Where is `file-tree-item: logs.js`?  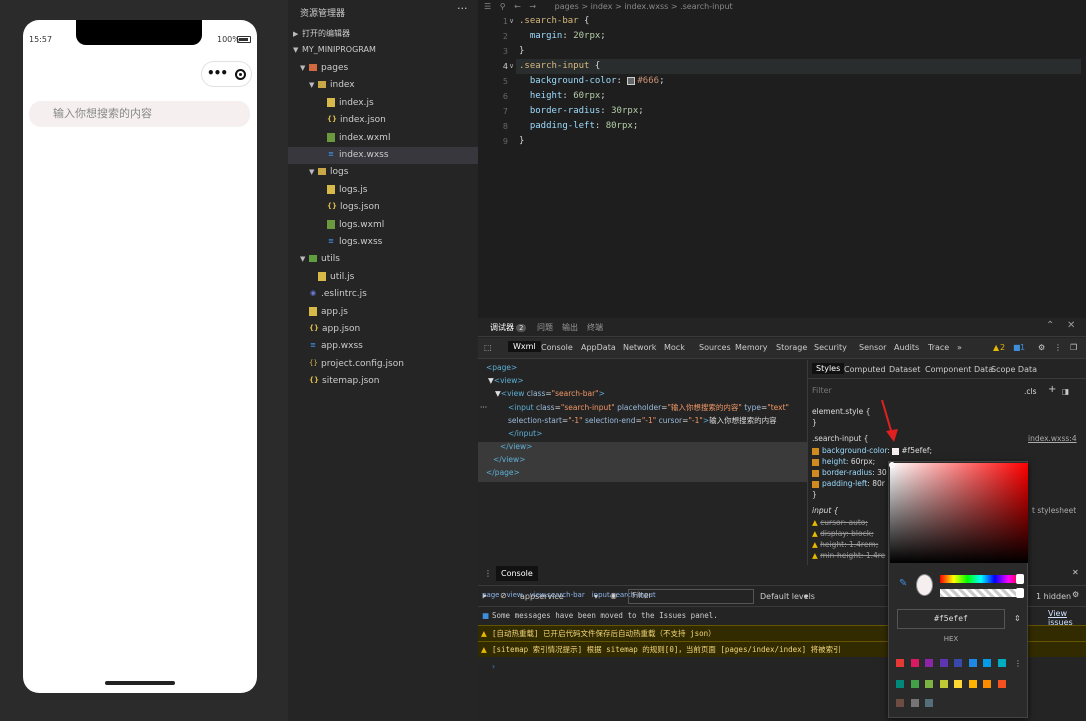 file-tree-item: logs.js is located at coordinates (383, 190).